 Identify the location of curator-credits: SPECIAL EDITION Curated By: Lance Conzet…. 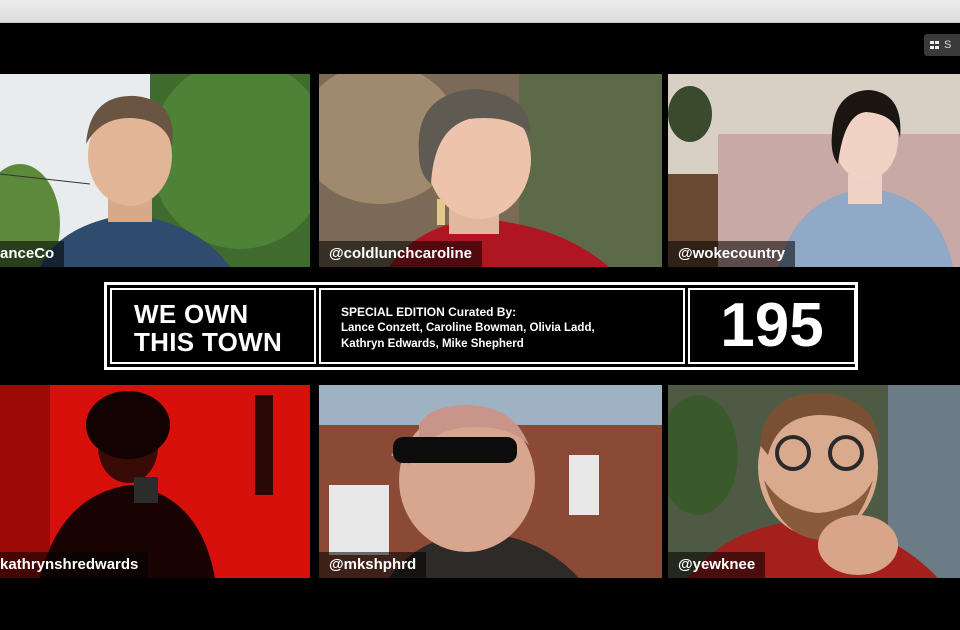
(502, 326).